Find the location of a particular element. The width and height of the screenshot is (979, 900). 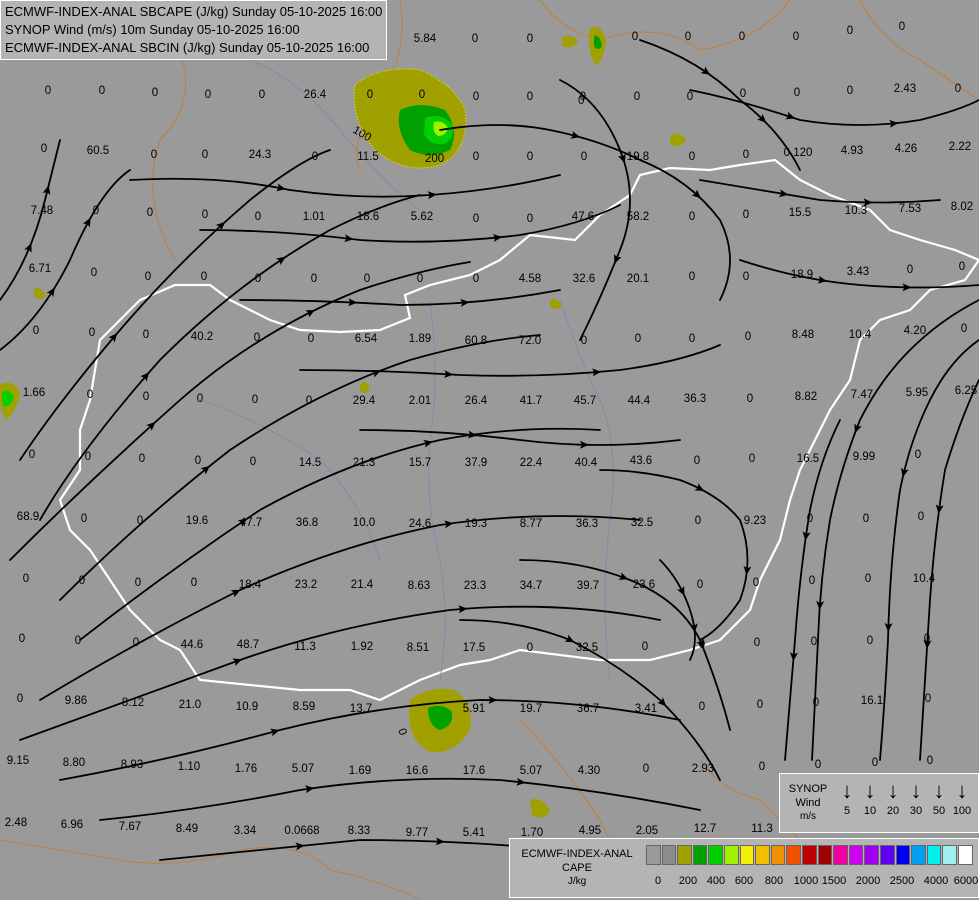

station-value: 13.7 is located at coordinates (361, 709).